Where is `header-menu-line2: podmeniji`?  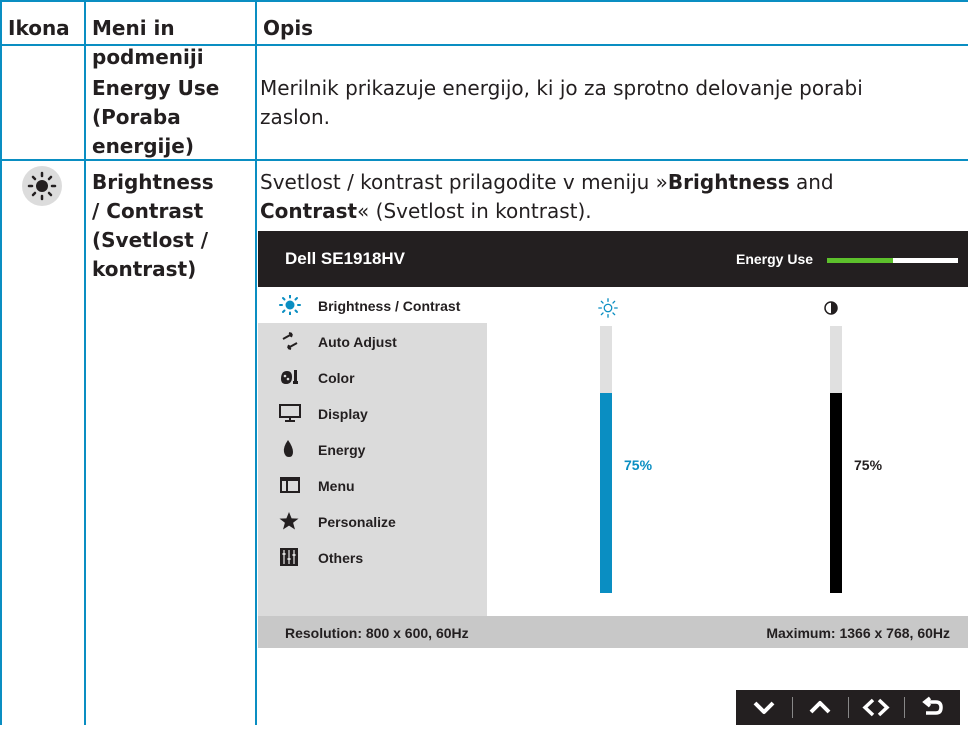
header-menu-line2: podmeniji is located at coordinates (148, 57).